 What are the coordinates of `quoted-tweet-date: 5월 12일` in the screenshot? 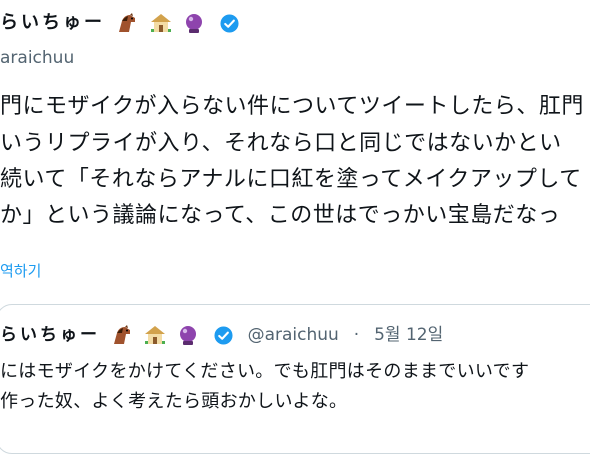 It's located at (408, 335).